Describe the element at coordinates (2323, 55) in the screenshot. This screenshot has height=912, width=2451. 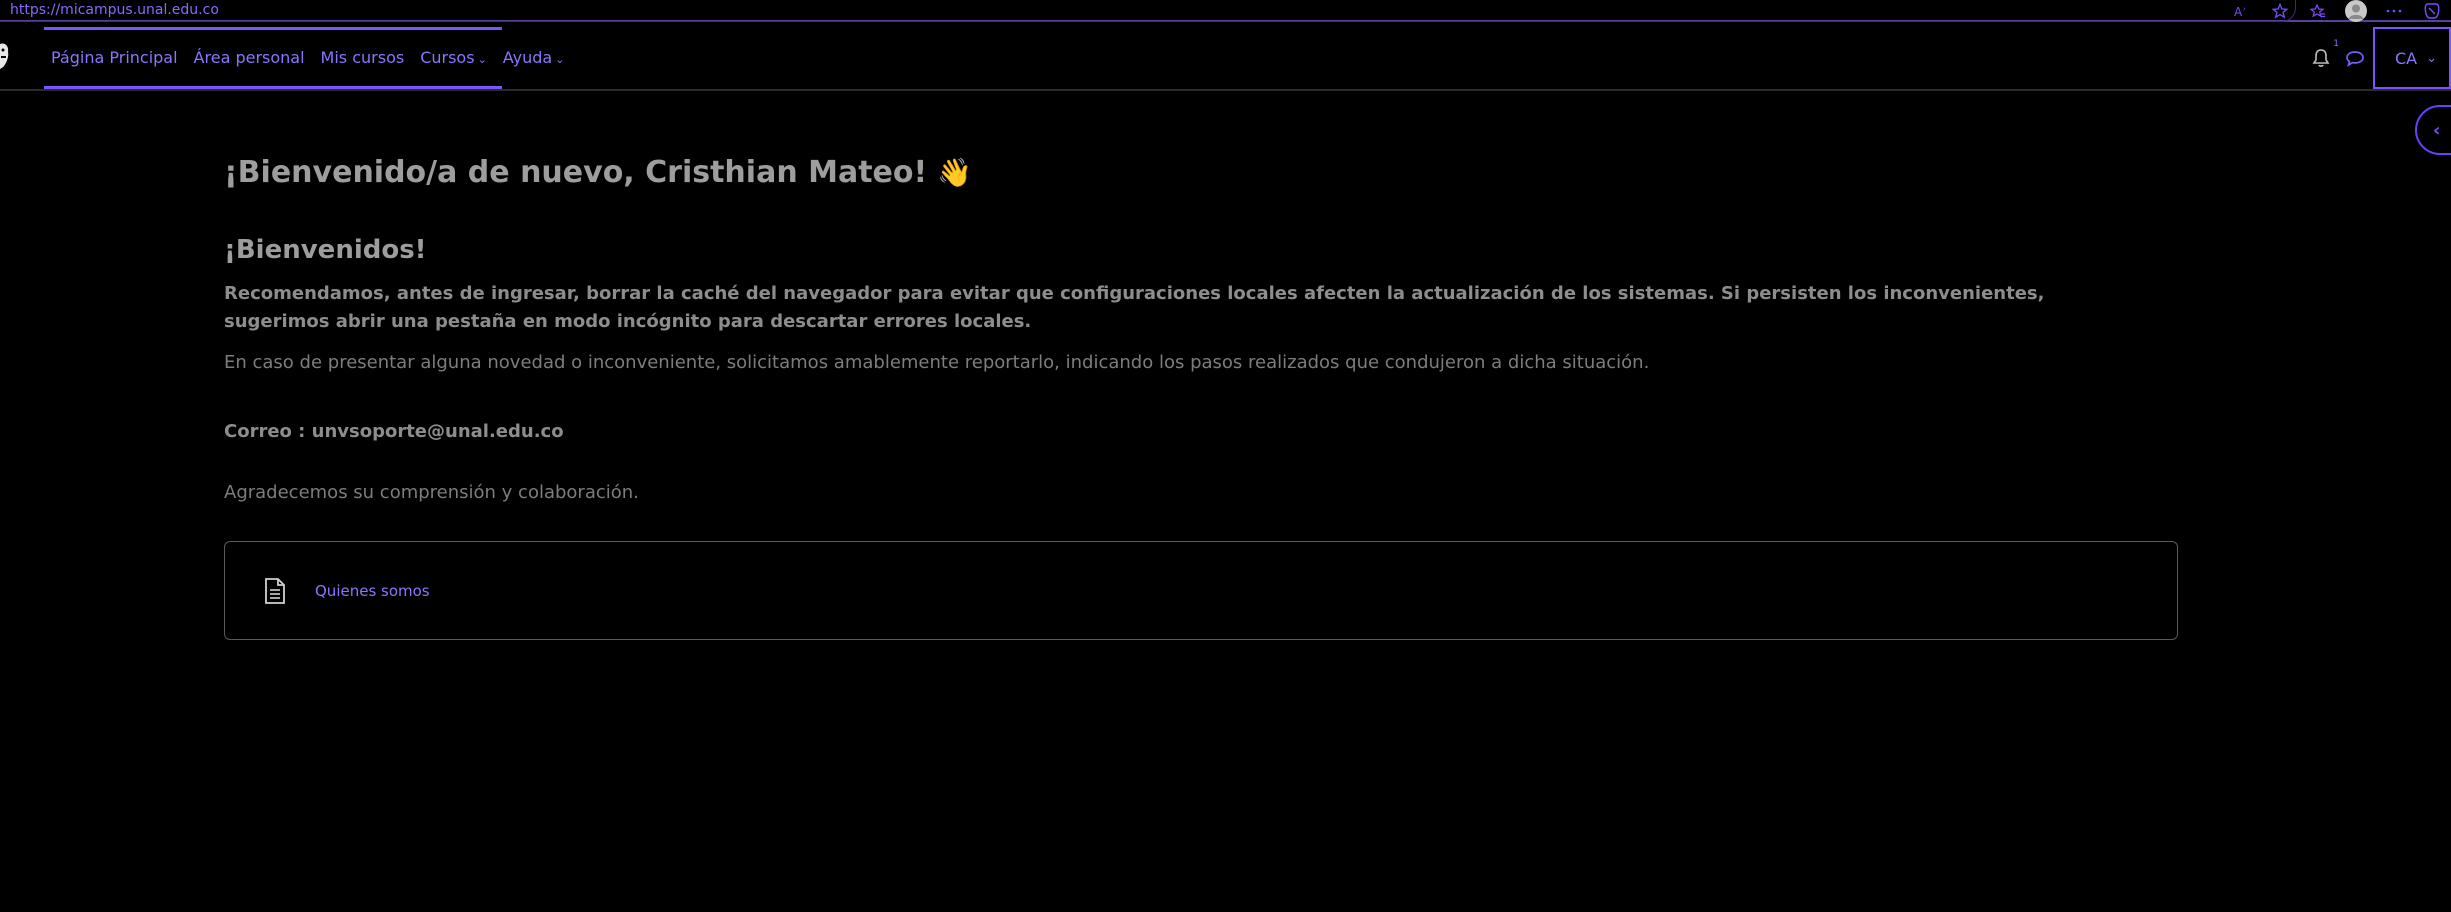
I see `notifications-bell-icon: 1` at that location.